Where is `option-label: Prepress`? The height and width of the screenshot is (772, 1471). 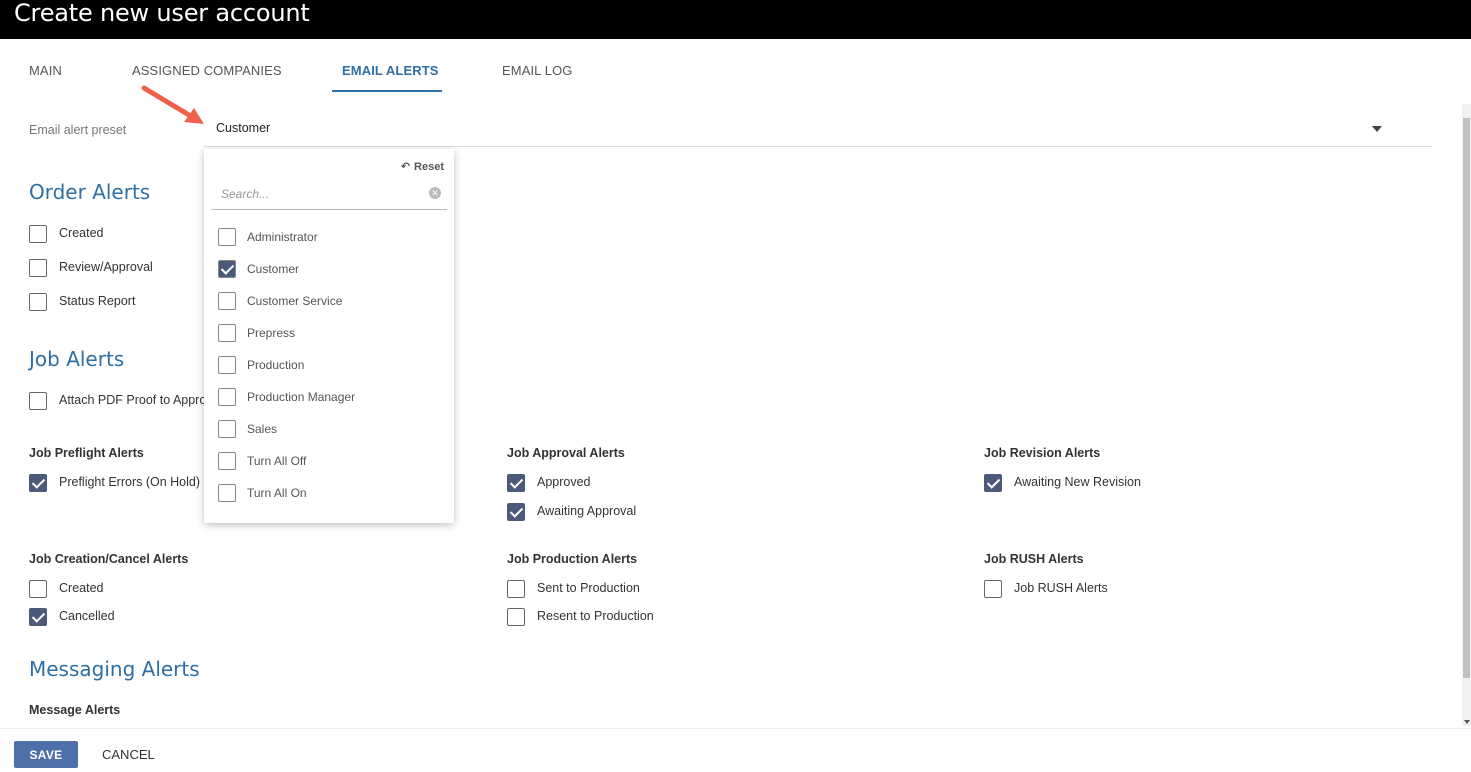 option-label: Prepress is located at coordinates (271, 333).